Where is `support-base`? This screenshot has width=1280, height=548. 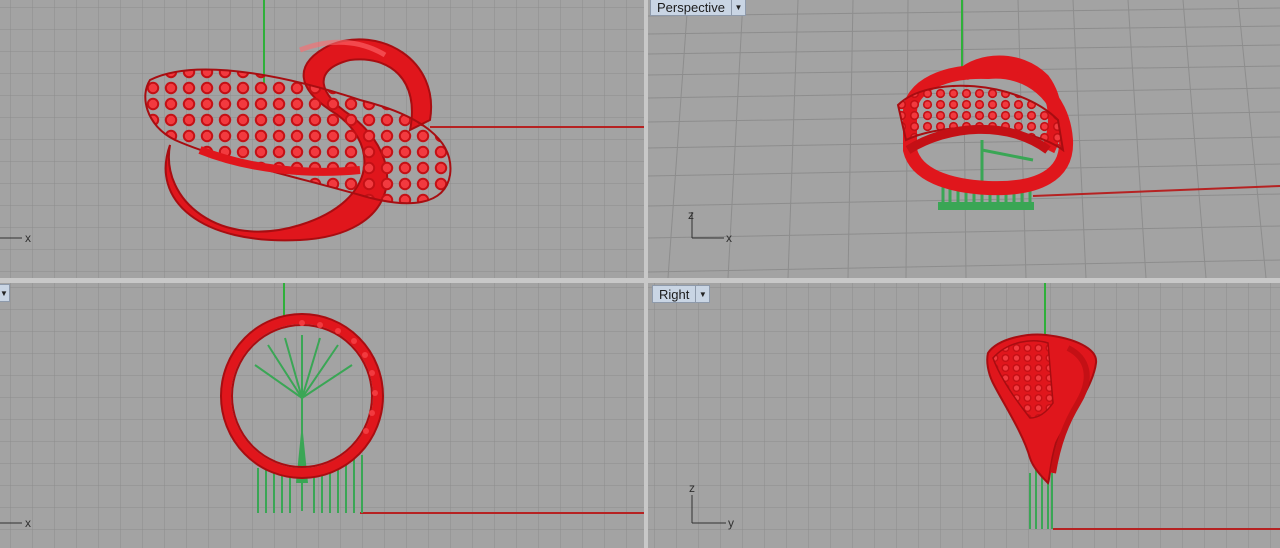
support-base is located at coordinates (986, 206).